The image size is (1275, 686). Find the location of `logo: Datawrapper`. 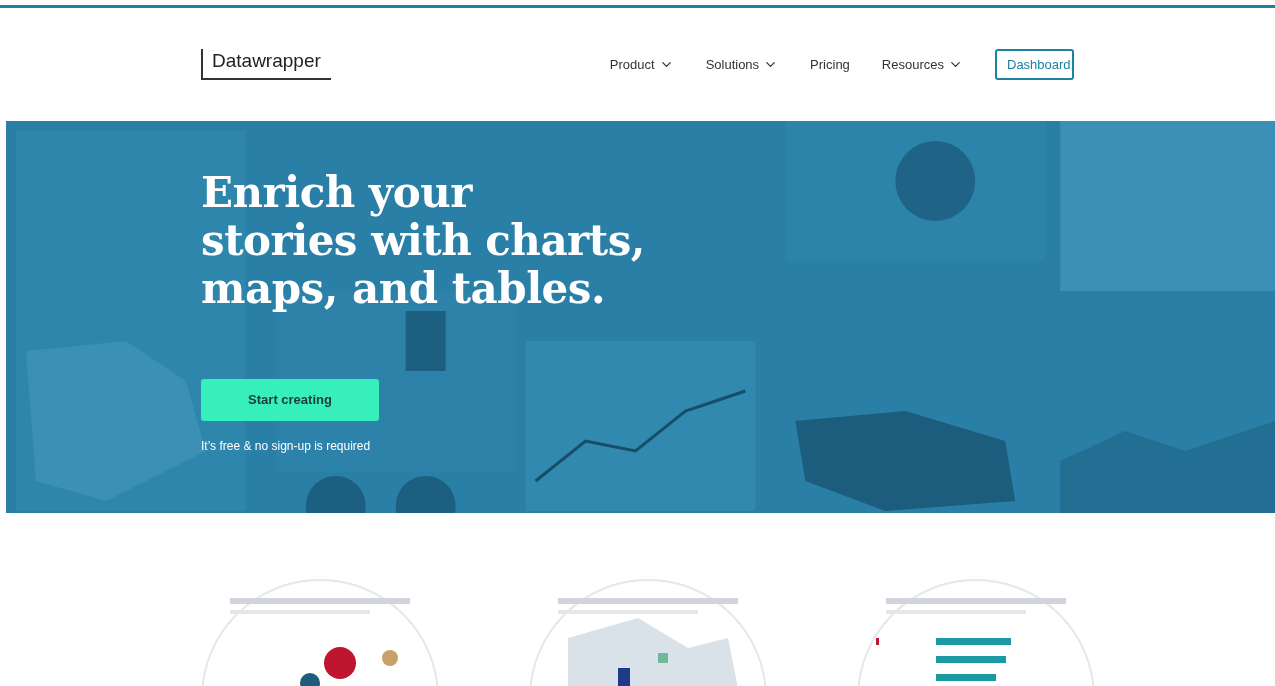

logo: Datawrapper is located at coordinates (266, 64).